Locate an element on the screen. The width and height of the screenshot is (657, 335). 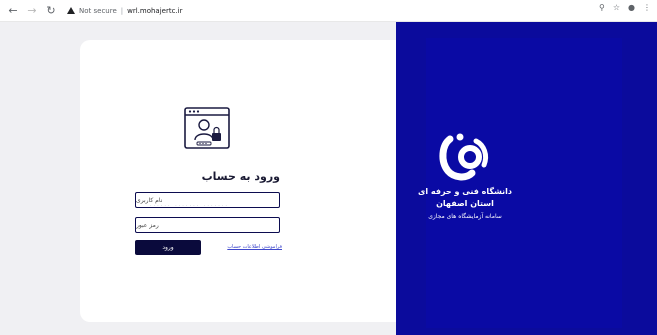
login-submit-button: ورود is located at coordinates (168, 247).